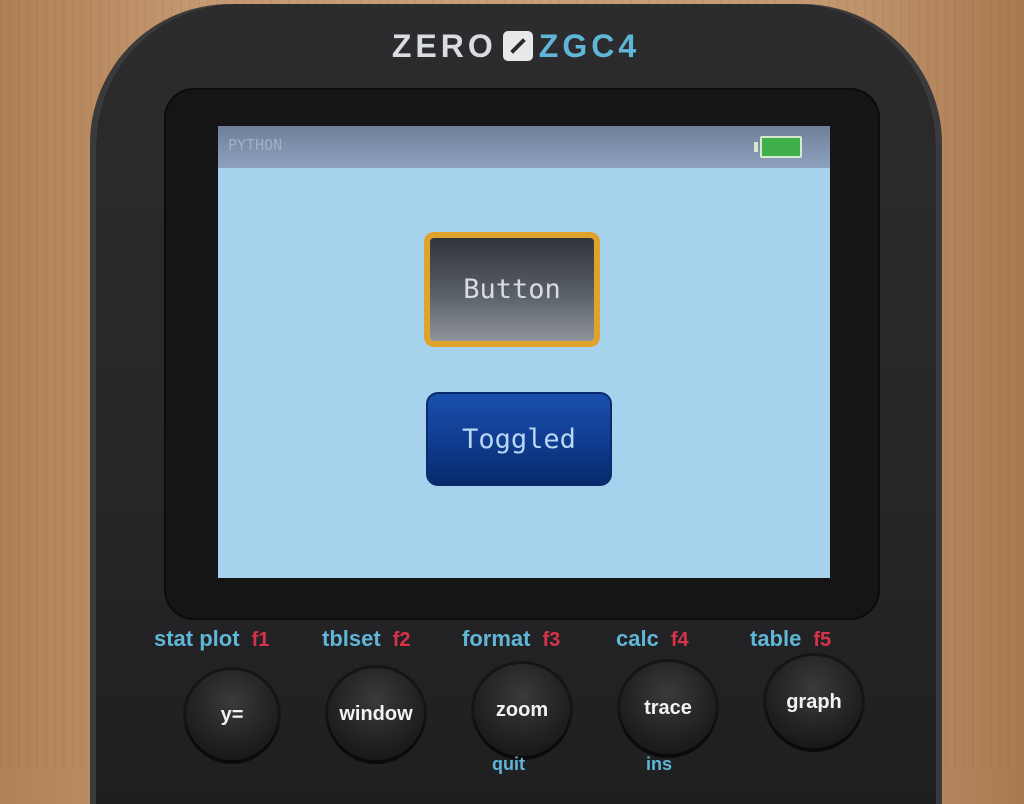  I want to click on key-graph: graph, so click(814, 702).